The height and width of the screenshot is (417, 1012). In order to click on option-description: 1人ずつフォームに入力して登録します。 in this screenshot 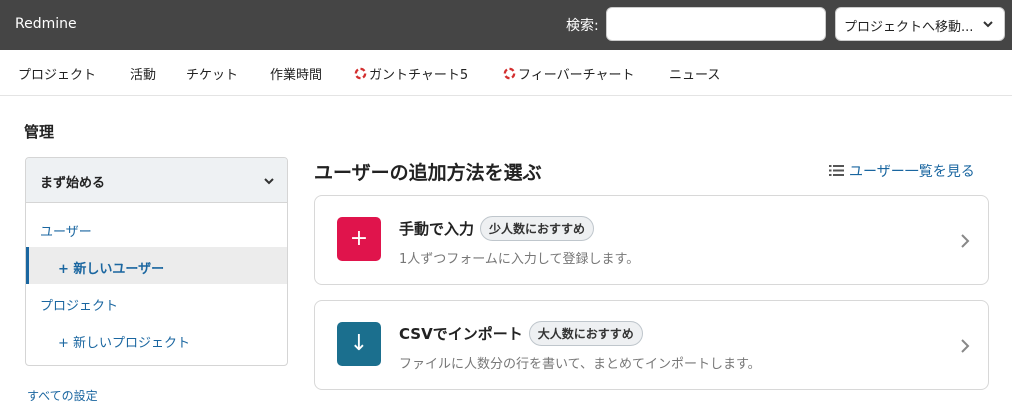, I will do `click(519, 259)`.